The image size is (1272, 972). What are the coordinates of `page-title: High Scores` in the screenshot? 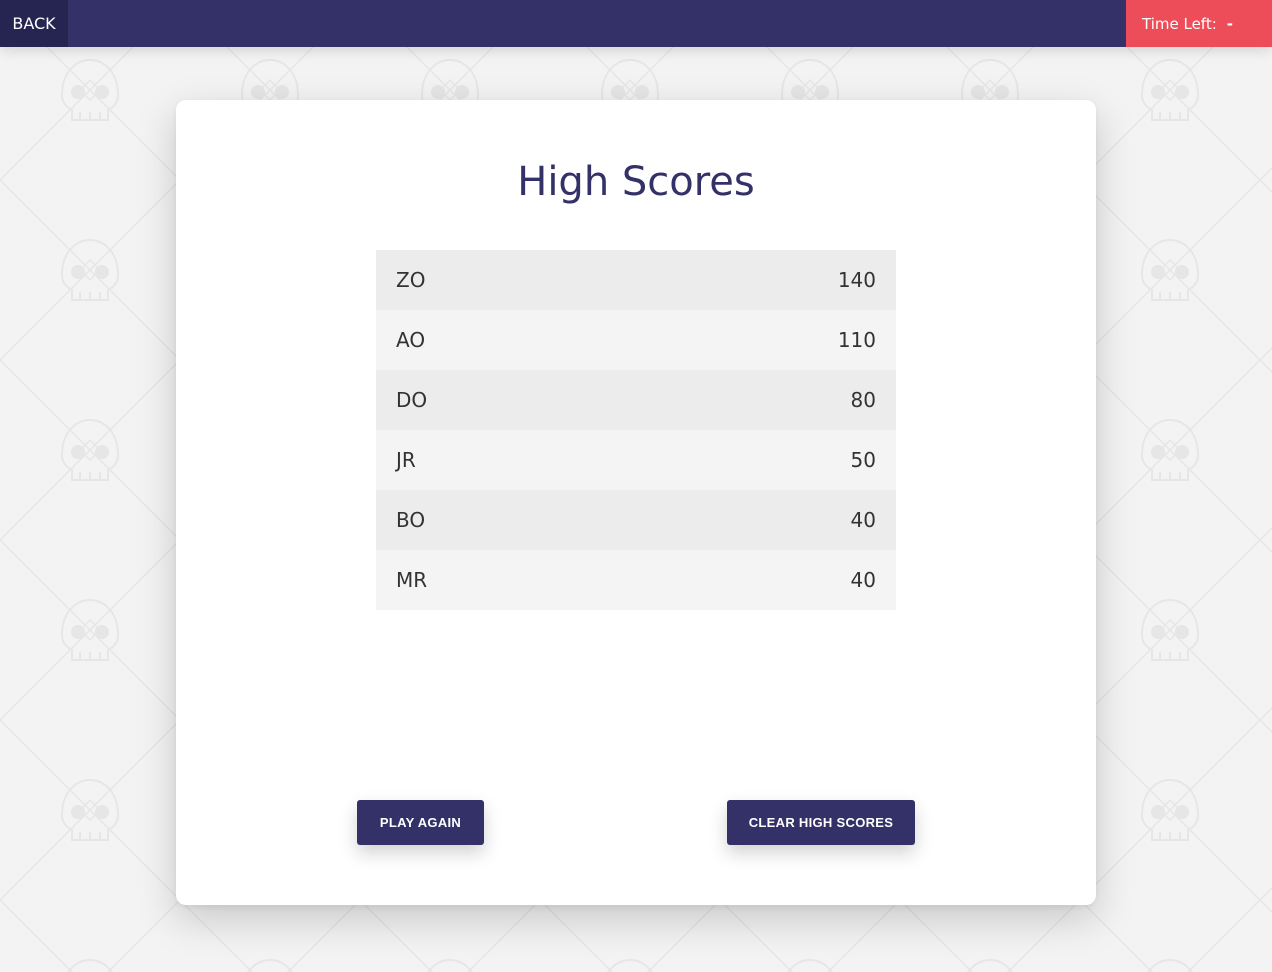 It's located at (636, 182).